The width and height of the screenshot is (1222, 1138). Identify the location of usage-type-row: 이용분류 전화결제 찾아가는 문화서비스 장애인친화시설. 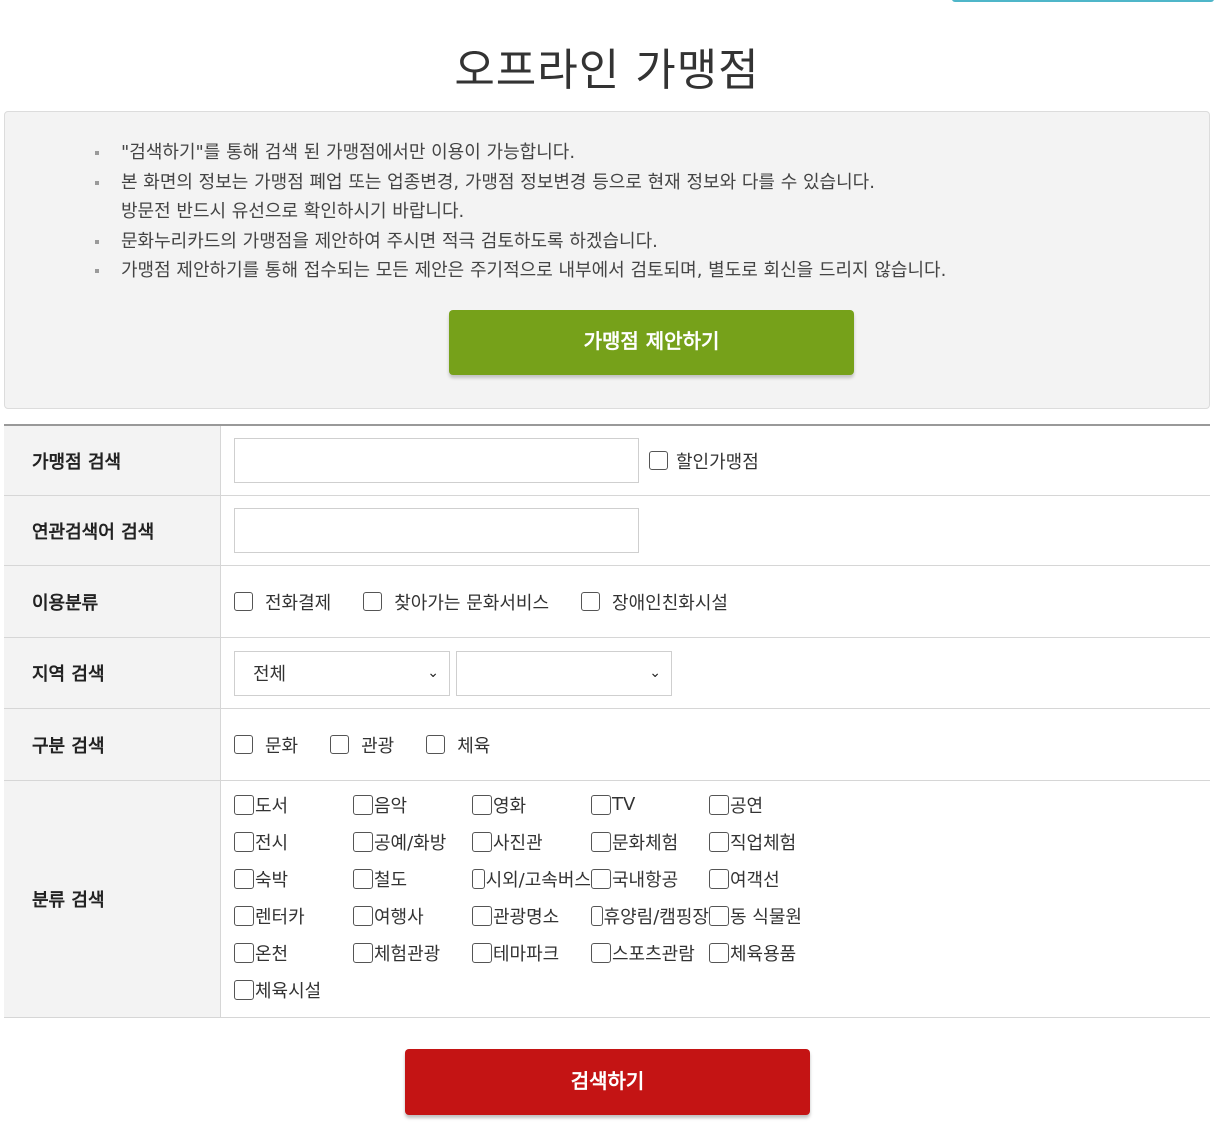
(607, 602).